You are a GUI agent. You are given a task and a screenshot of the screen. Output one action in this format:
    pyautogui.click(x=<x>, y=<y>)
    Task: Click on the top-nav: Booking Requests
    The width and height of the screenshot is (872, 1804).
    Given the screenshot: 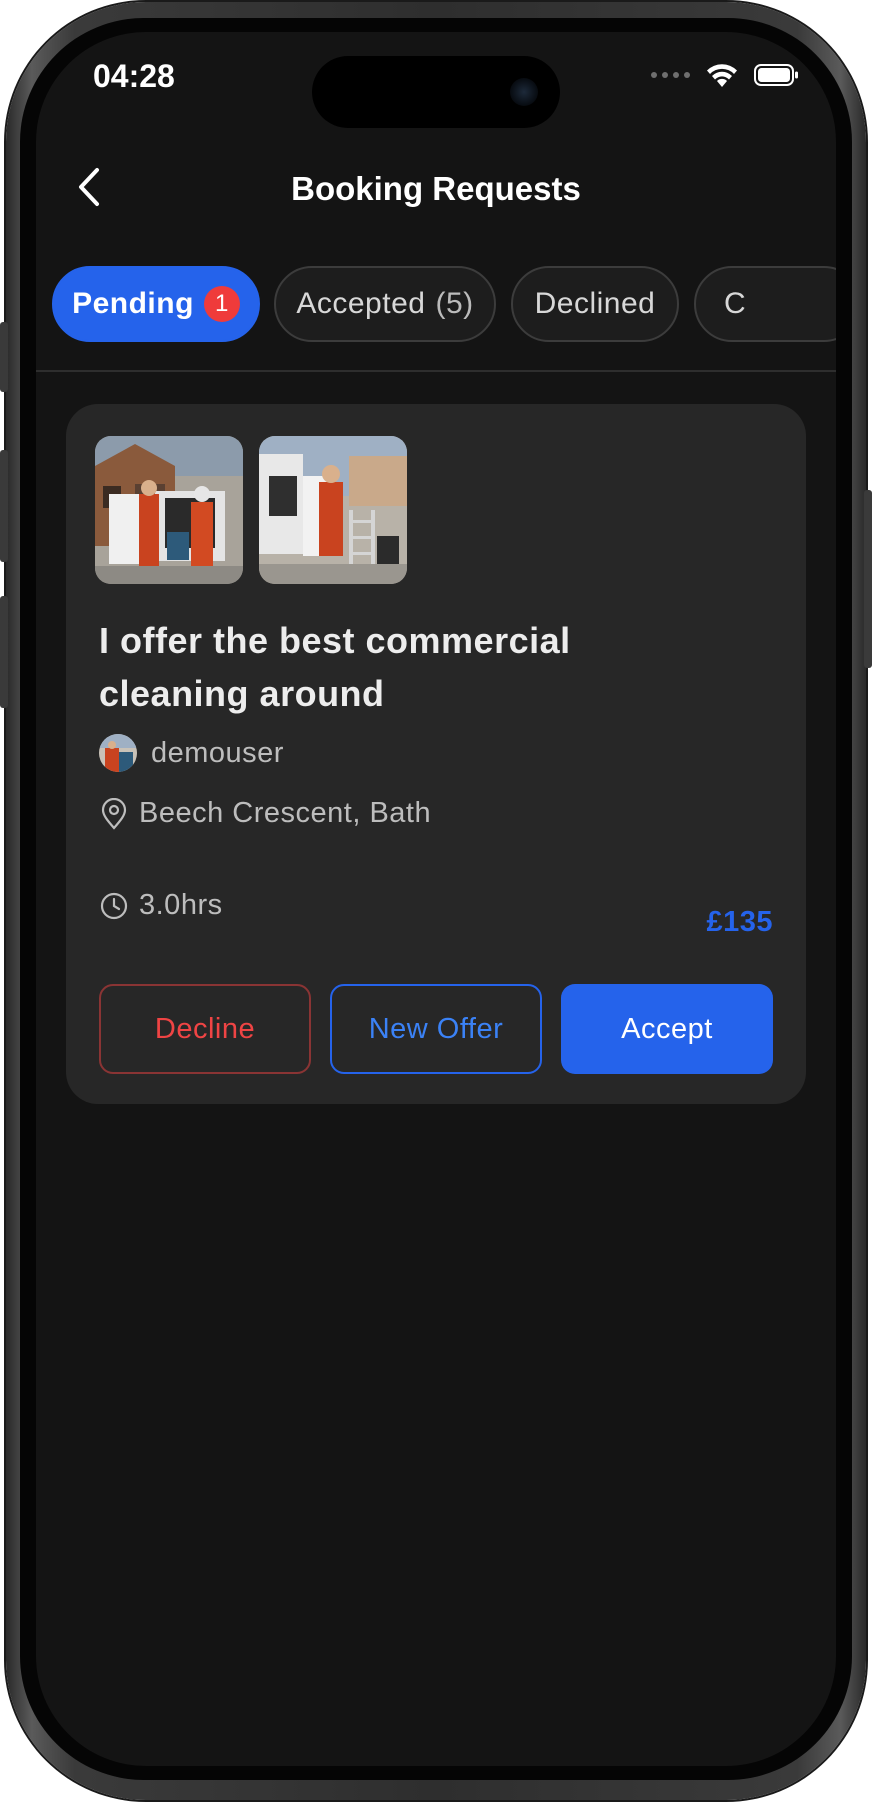 What is the action you would take?
    pyautogui.click(x=436, y=188)
    